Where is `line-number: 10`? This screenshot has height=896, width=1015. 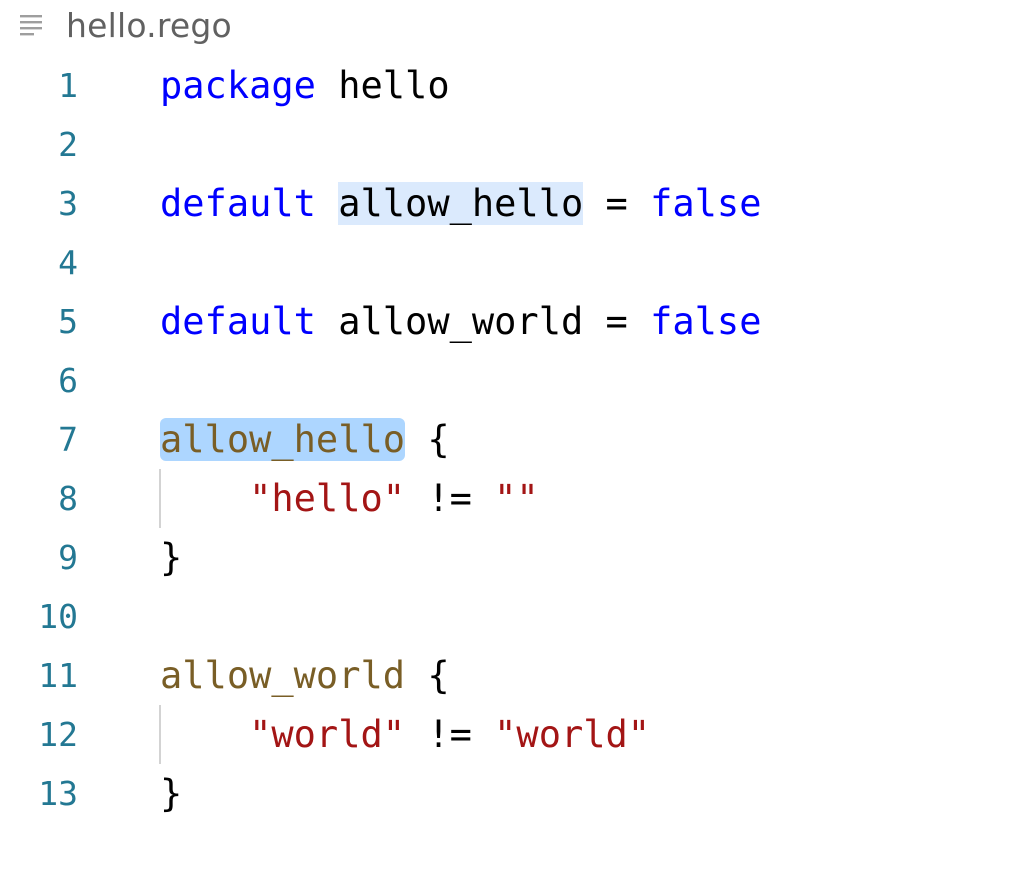
line-number: 10 is located at coordinates (58, 616).